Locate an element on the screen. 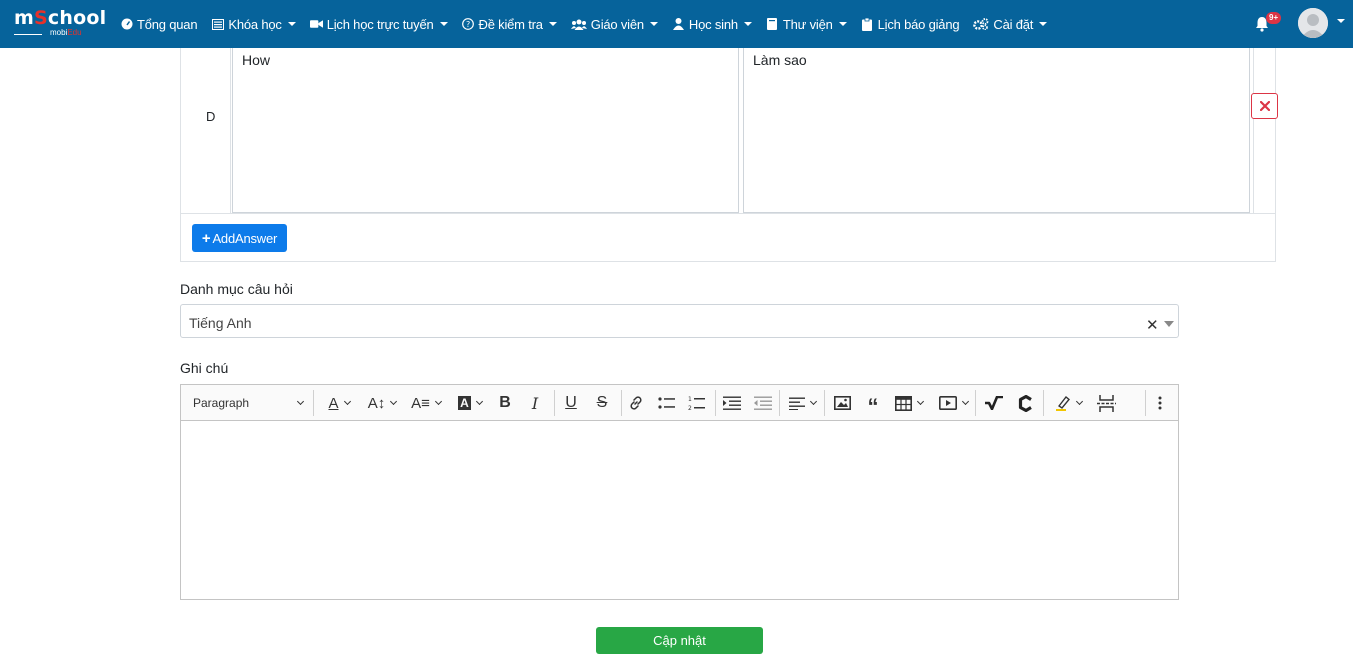 The width and height of the screenshot is (1353, 655). book-icon is located at coordinates (772, 24).